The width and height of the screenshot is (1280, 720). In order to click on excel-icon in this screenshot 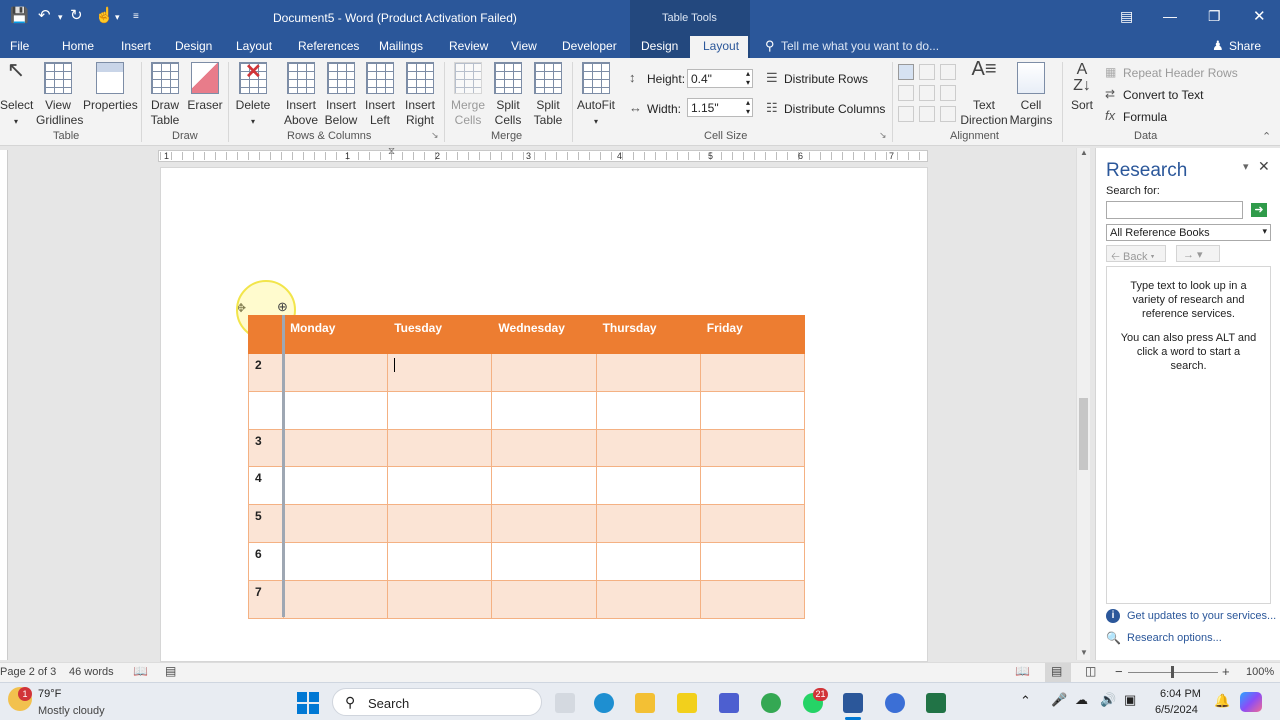, I will do `click(936, 703)`.